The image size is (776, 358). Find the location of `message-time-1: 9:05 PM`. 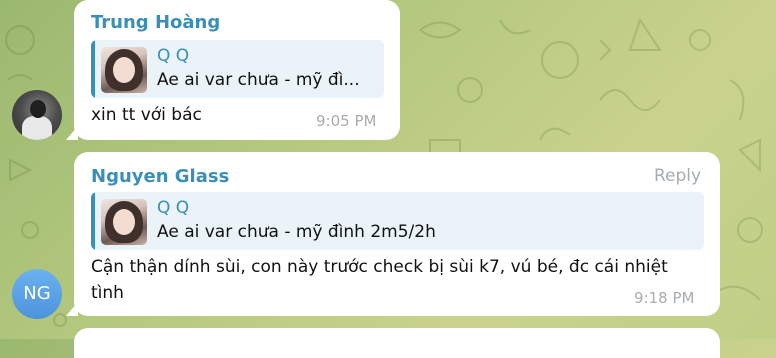

message-time-1: 9:05 PM is located at coordinates (346, 121).